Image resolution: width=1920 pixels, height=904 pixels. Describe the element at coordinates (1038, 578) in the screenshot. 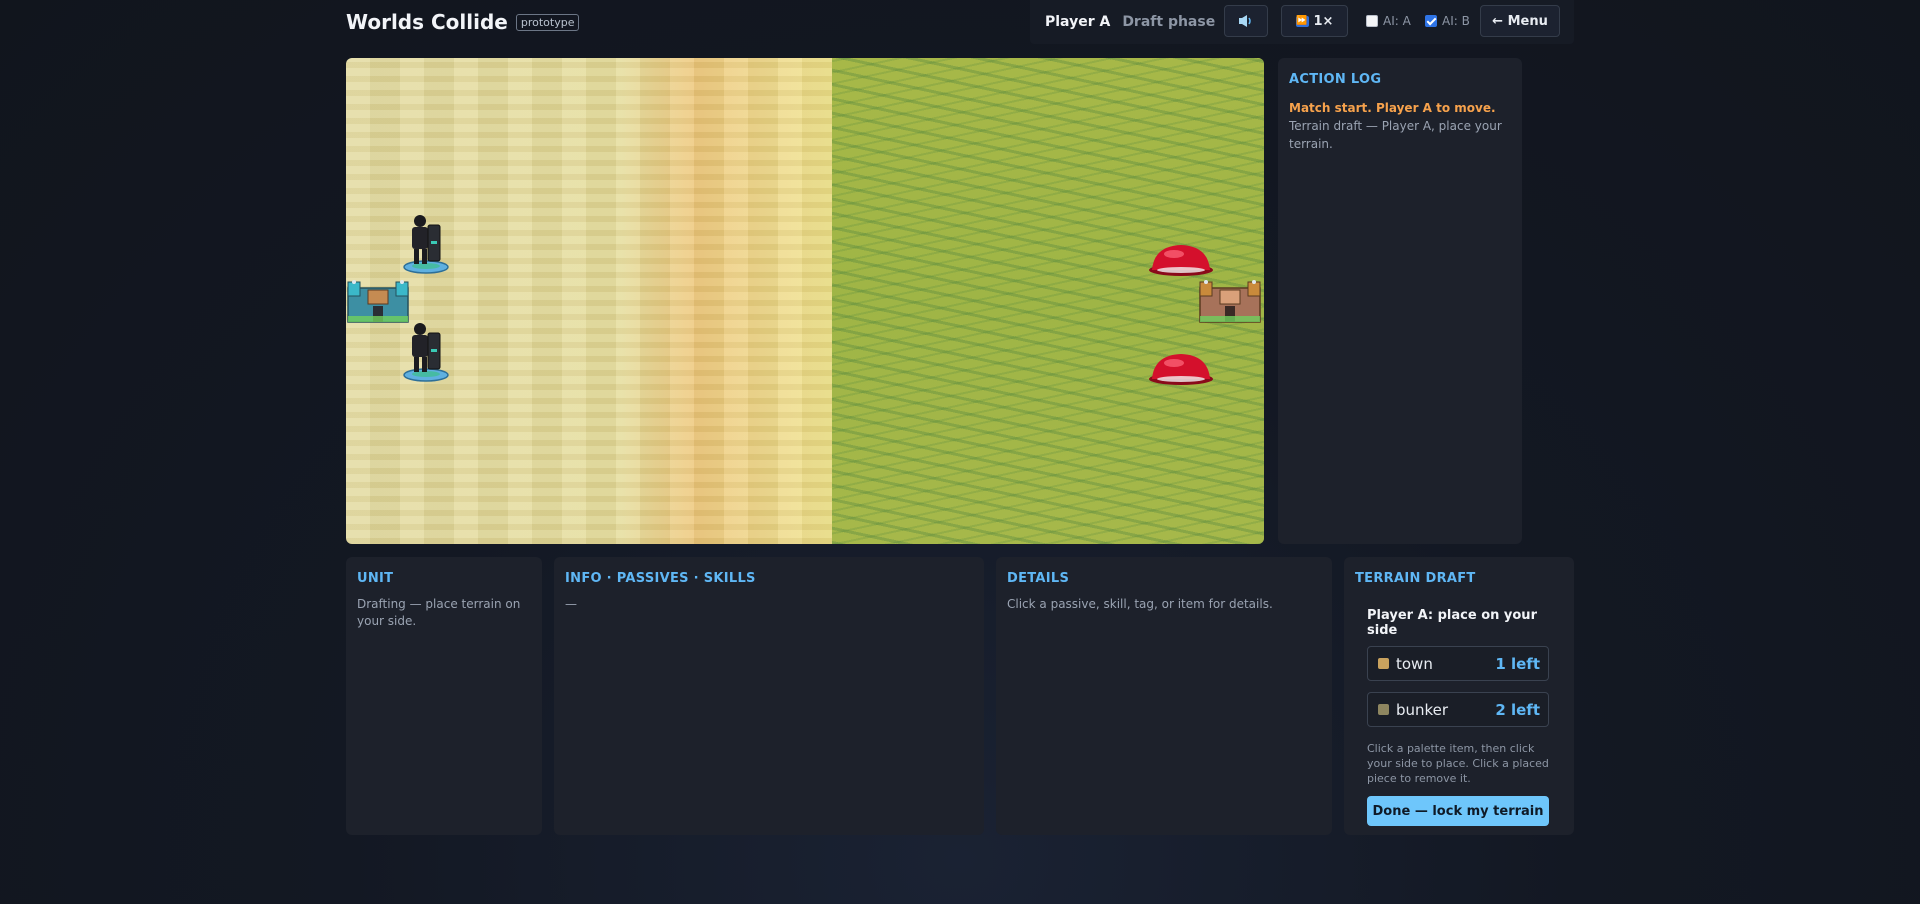

I see `details-panel-title: DETAILS` at that location.